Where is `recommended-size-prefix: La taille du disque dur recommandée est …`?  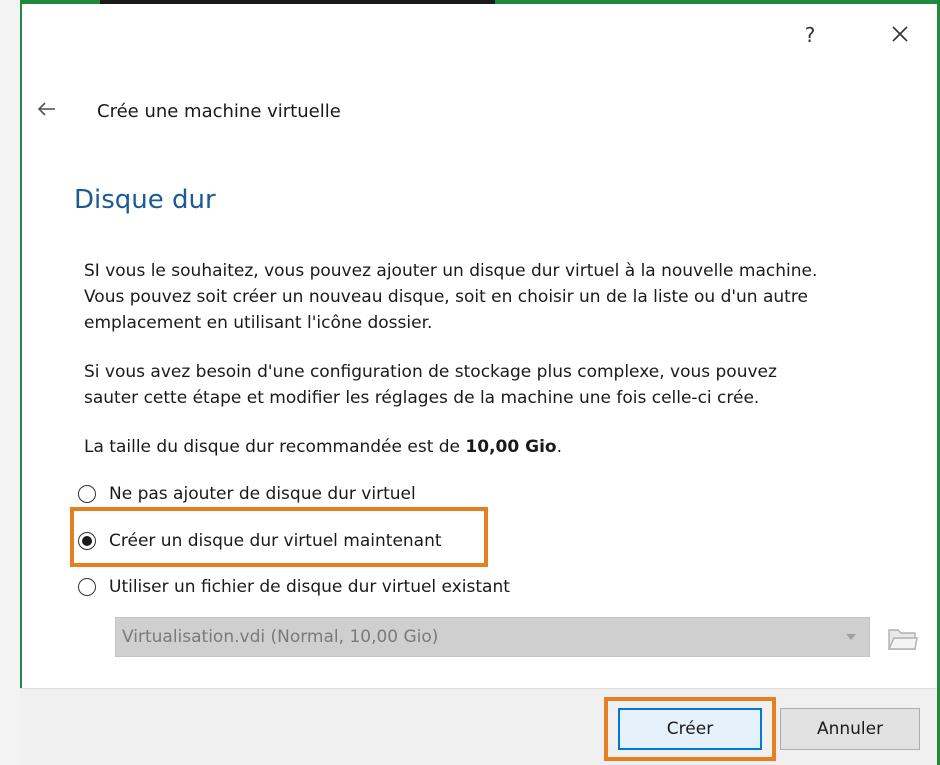 recommended-size-prefix: La taille du disque dur recommandée est … is located at coordinates (275, 447).